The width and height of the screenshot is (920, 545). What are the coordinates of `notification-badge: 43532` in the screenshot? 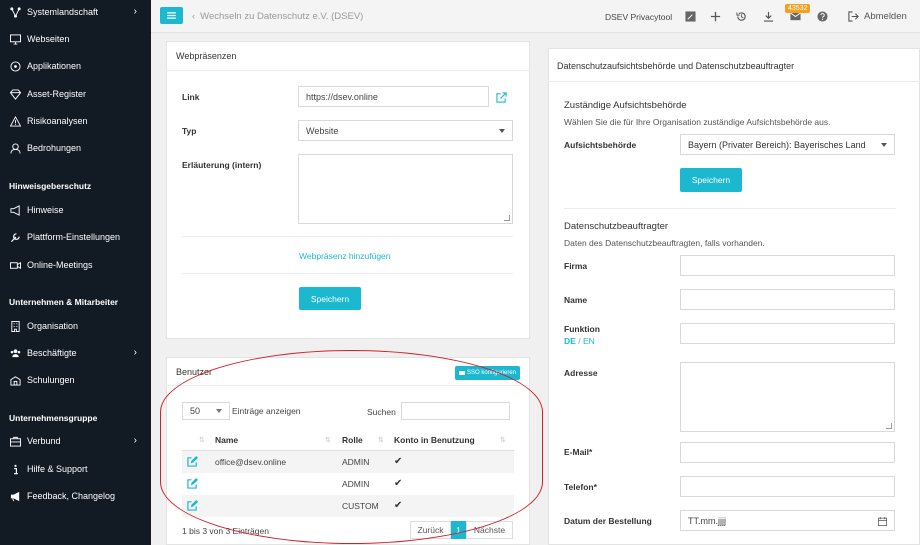 It's located at (798, 8).